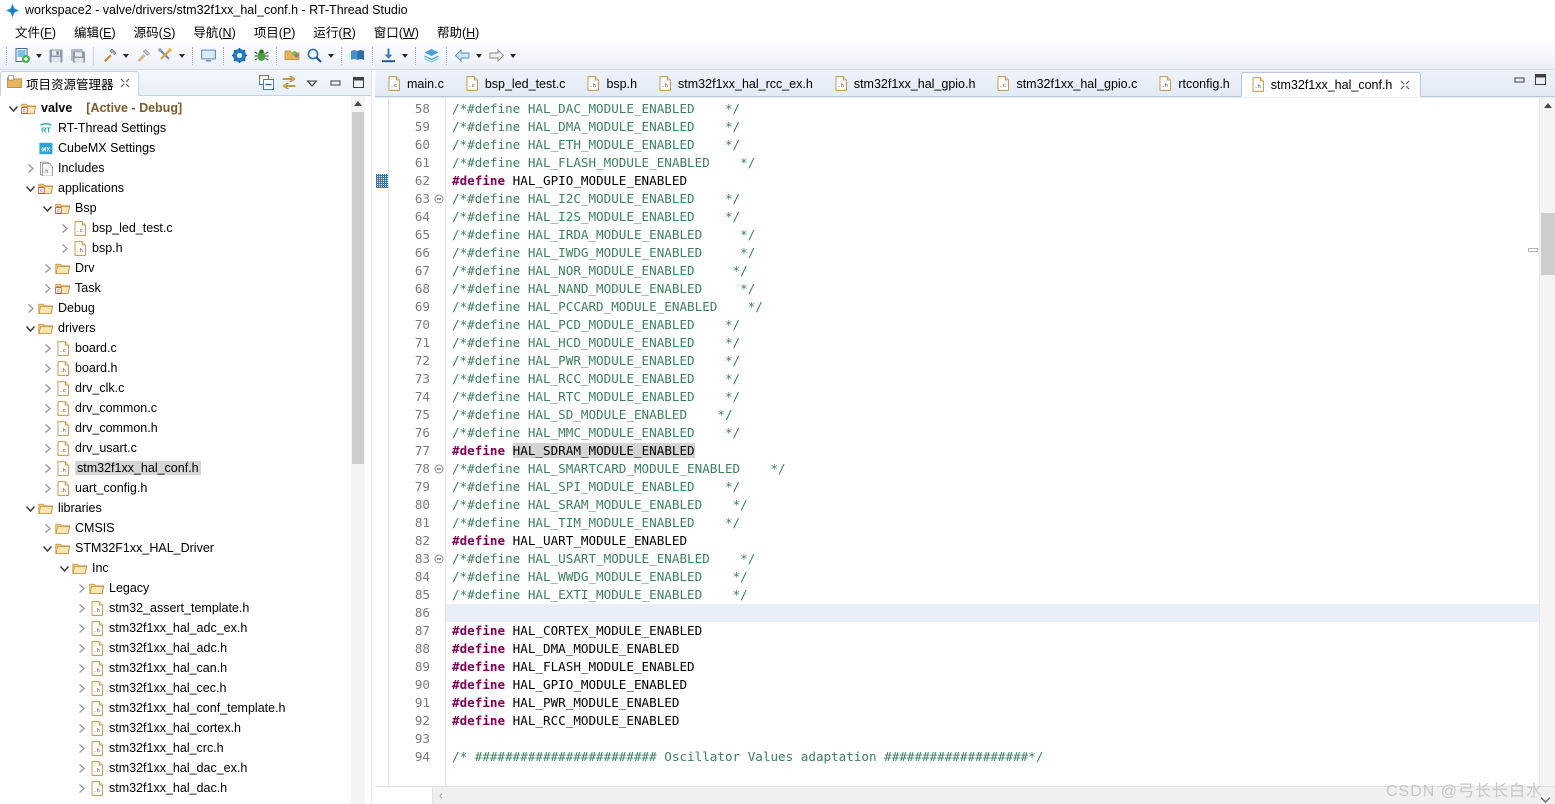 This screenshot has height=804, width=1555. Describe the element at coordinates (208, 56) in the screenshot. I see `terminal-icon` at that location.